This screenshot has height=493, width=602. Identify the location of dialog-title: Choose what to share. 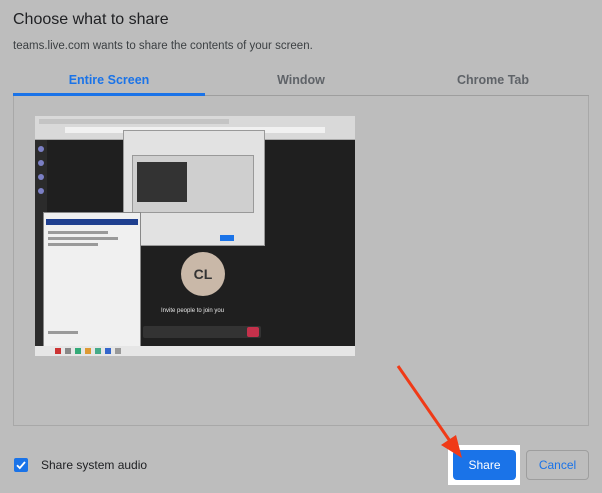
(91, 19).